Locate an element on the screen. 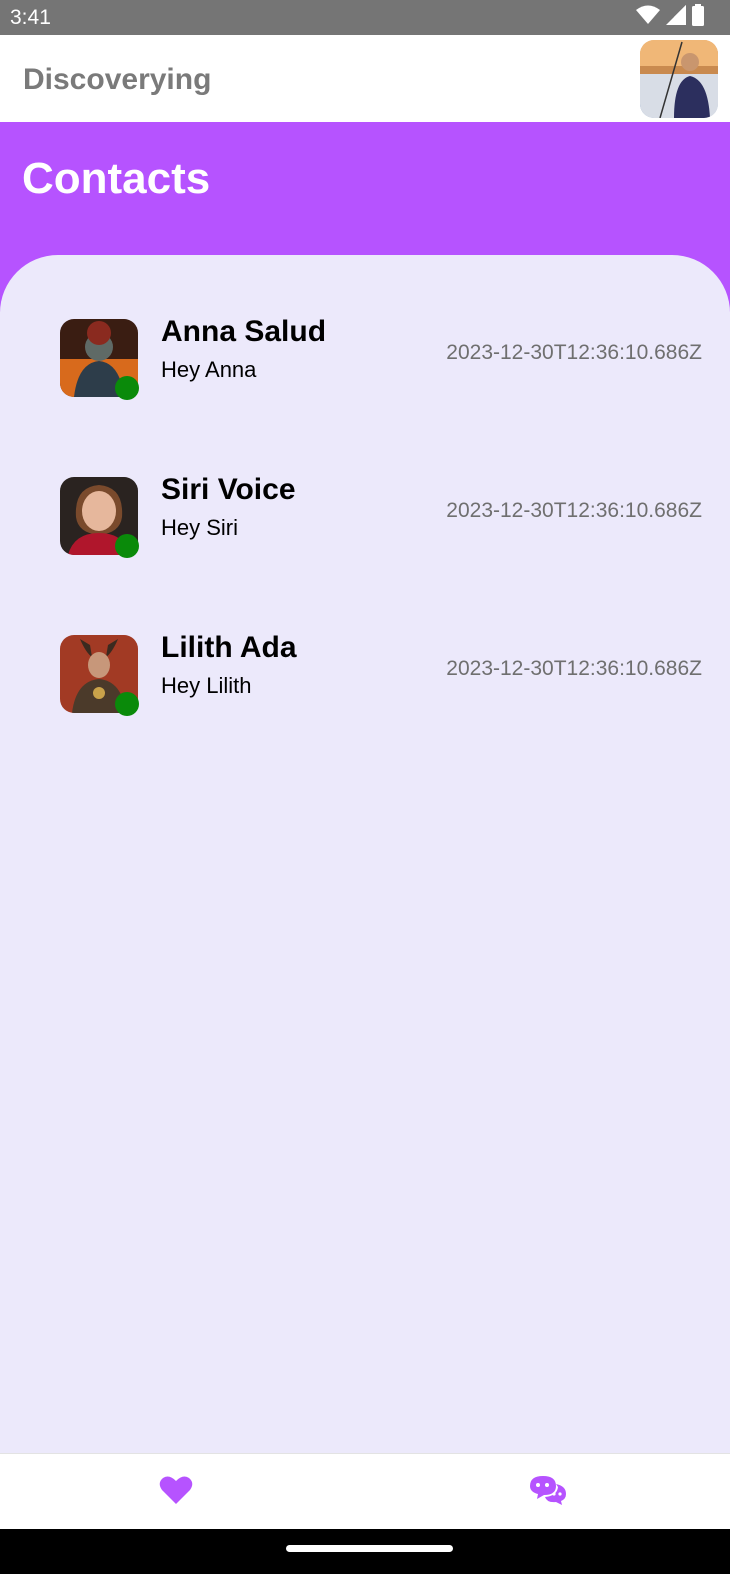 The height and width of the screenshot is (1574, 730). system-navigation-bar is located at coordinates (365, 1551).